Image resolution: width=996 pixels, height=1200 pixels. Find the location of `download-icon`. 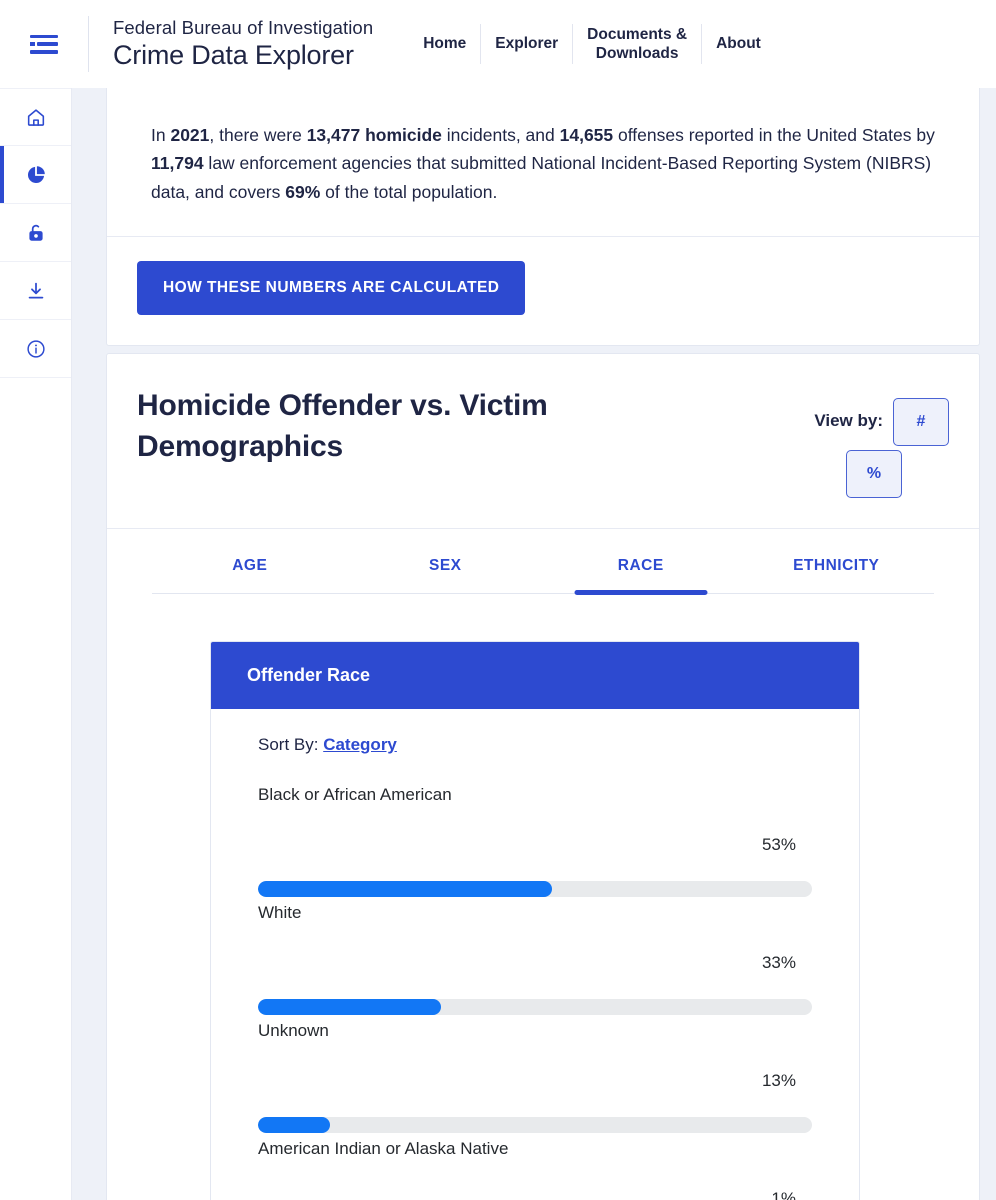

download-icon is located at coordinates (36, 291).